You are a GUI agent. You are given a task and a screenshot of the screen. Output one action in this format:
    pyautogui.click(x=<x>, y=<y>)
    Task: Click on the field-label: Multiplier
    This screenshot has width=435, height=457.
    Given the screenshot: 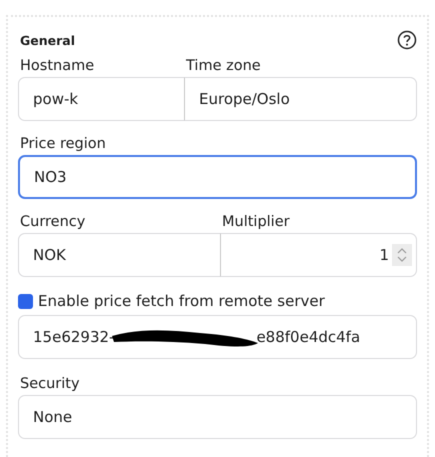 What is the action you would take?
    pyautogui.click(x=256, y=222)
    